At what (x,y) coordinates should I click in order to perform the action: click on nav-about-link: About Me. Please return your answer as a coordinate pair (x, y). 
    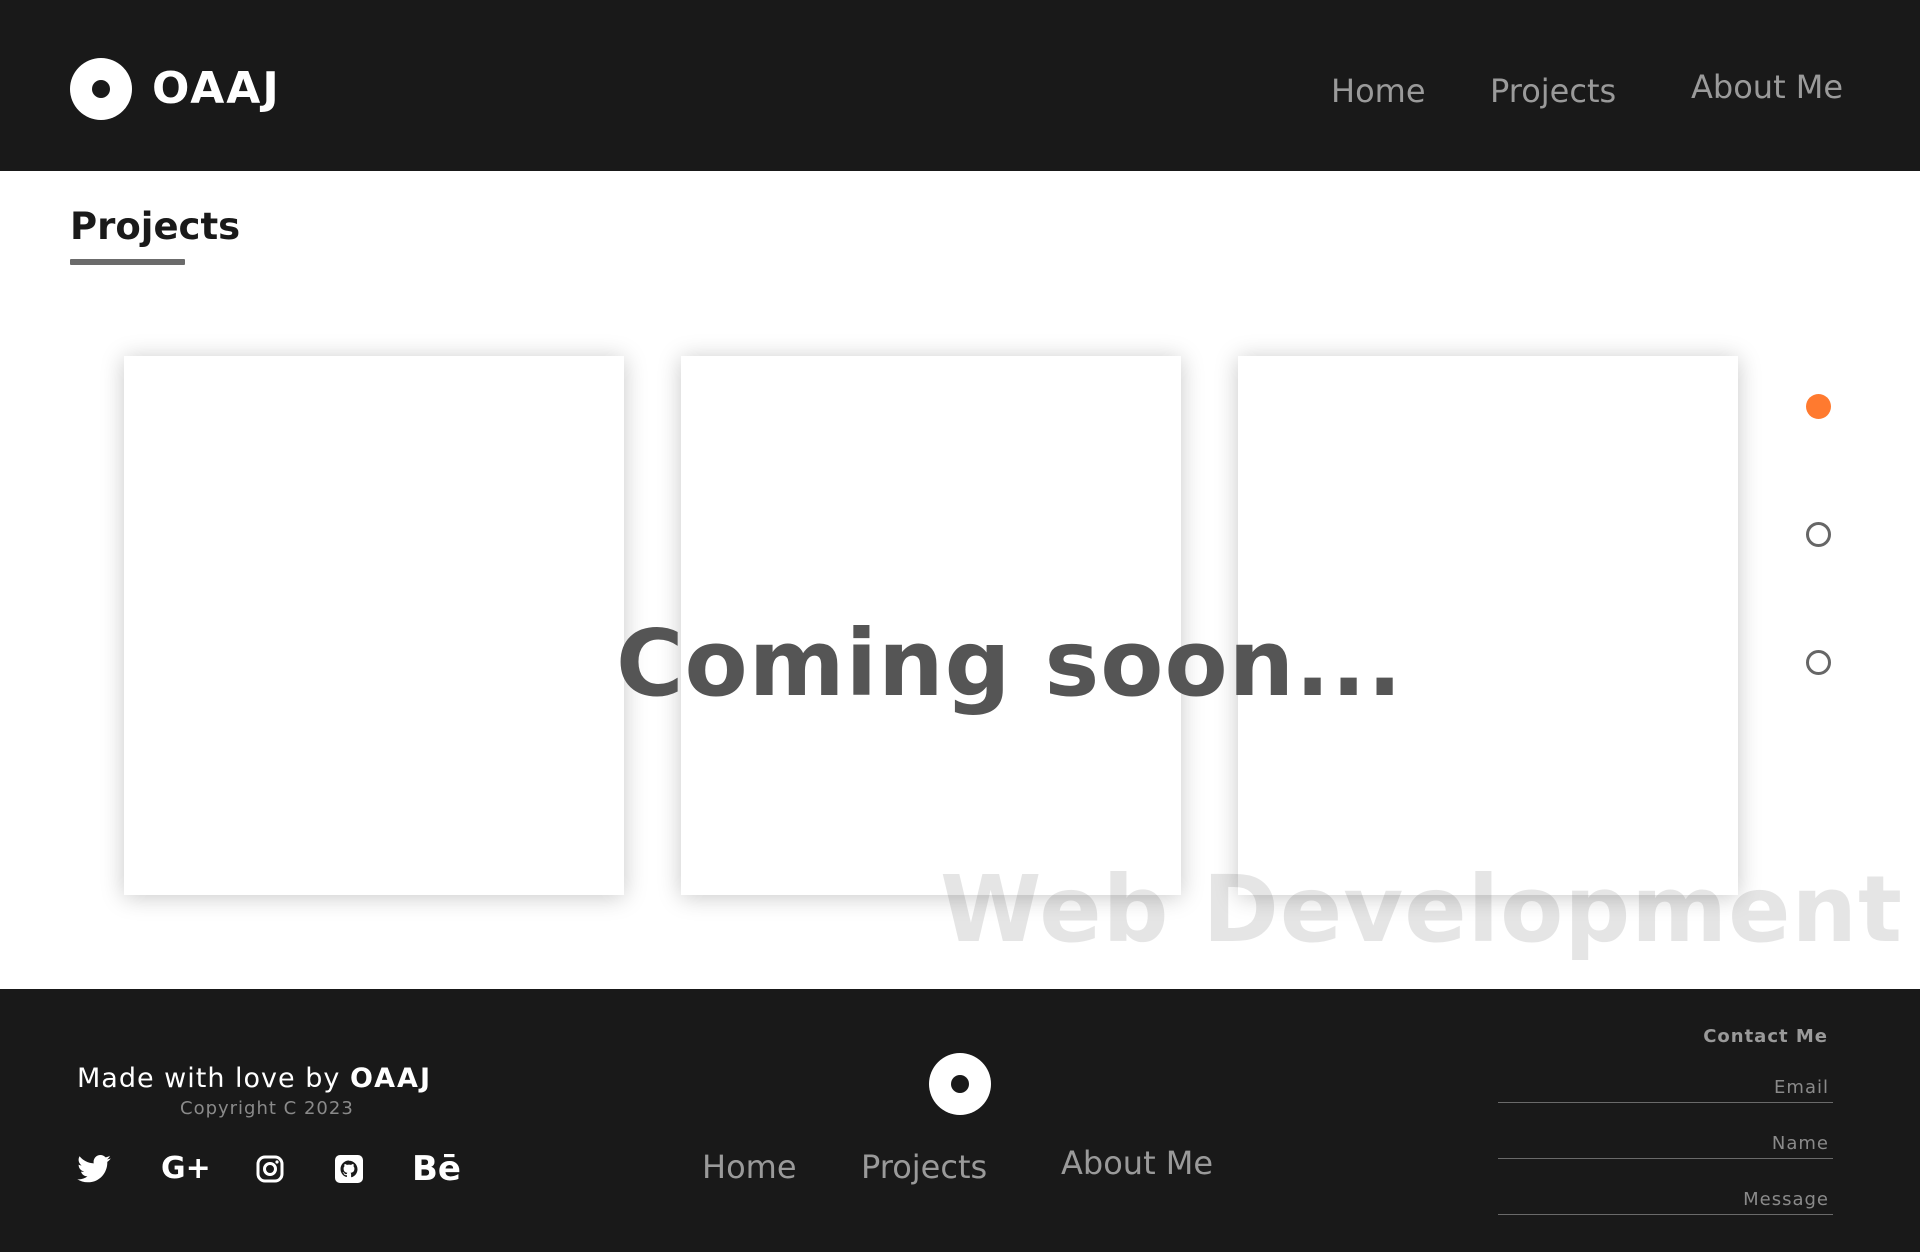
    Looking at the image, I should click on (1767, 87).